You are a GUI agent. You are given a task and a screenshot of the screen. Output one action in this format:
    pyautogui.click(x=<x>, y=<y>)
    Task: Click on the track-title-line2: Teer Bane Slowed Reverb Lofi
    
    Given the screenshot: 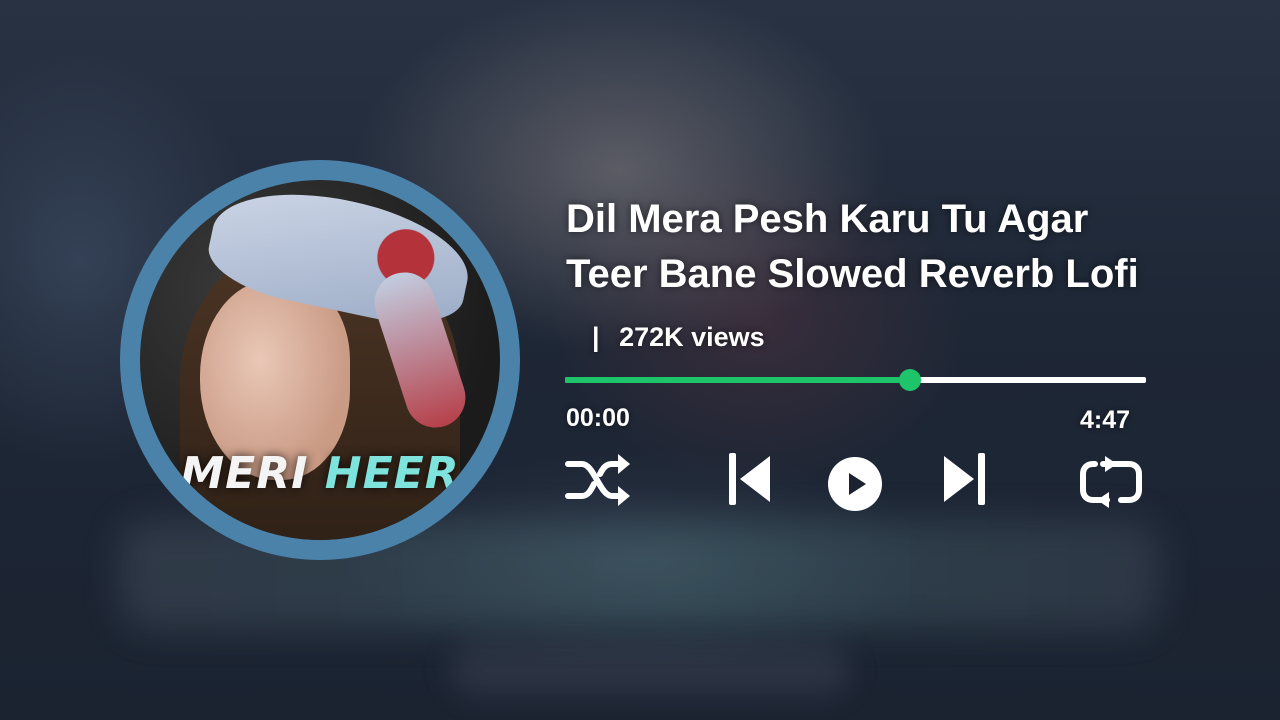 What is the action you would take?
    pyautogui.click(x=852, y=274)
    